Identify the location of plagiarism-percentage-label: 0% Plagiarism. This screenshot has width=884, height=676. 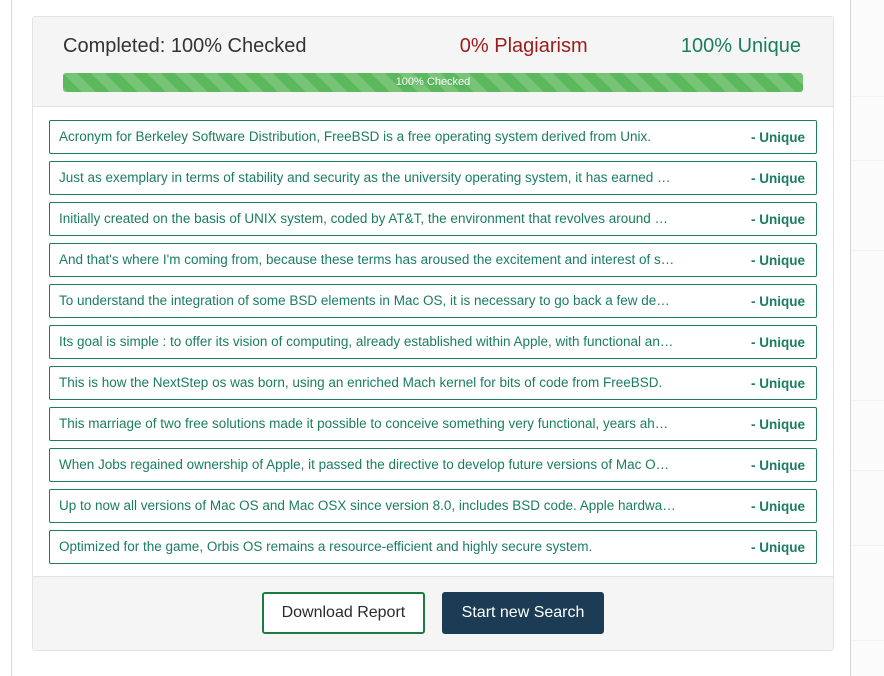
(523, 46).